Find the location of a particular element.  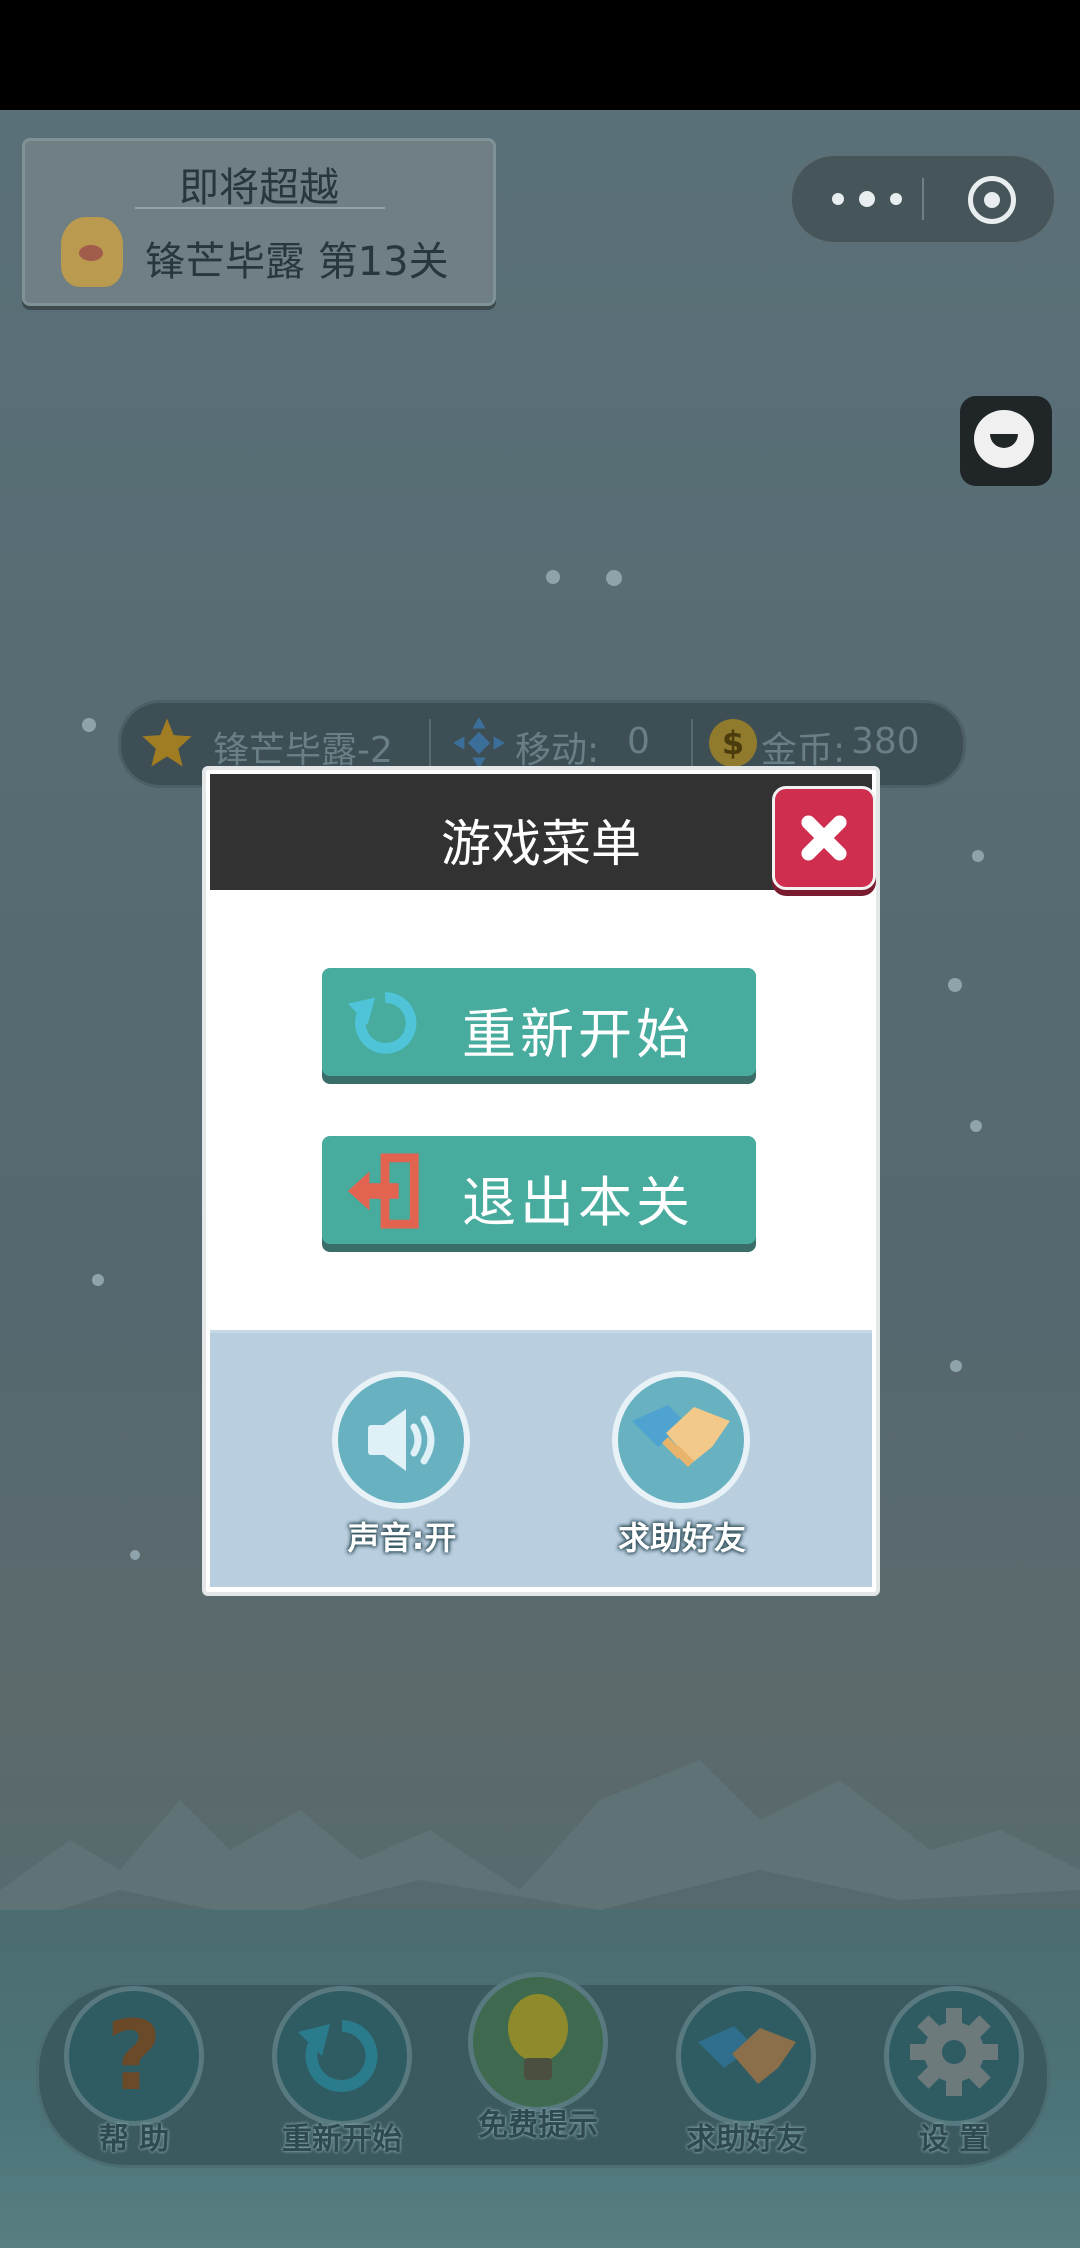

speaker-icon is located at coordinates (401, 1440).